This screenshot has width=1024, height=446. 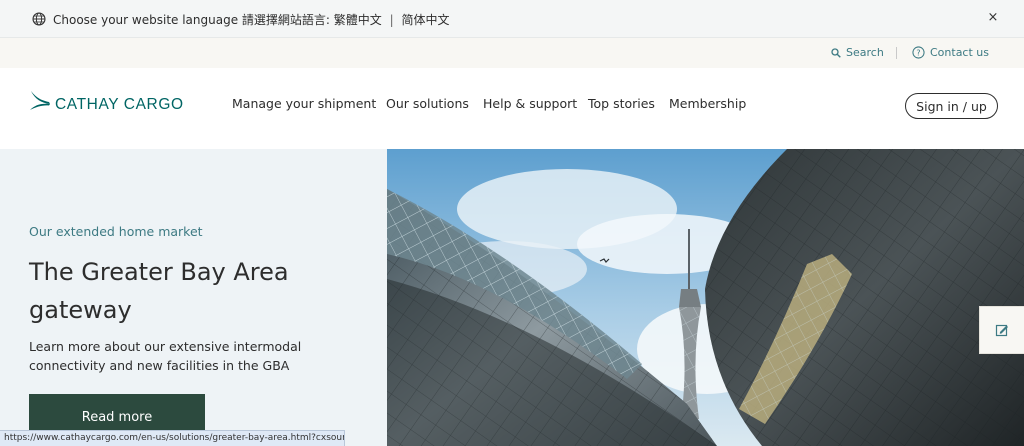 I want to click on help-circle-icon: ?, so click(x=918, y=52).